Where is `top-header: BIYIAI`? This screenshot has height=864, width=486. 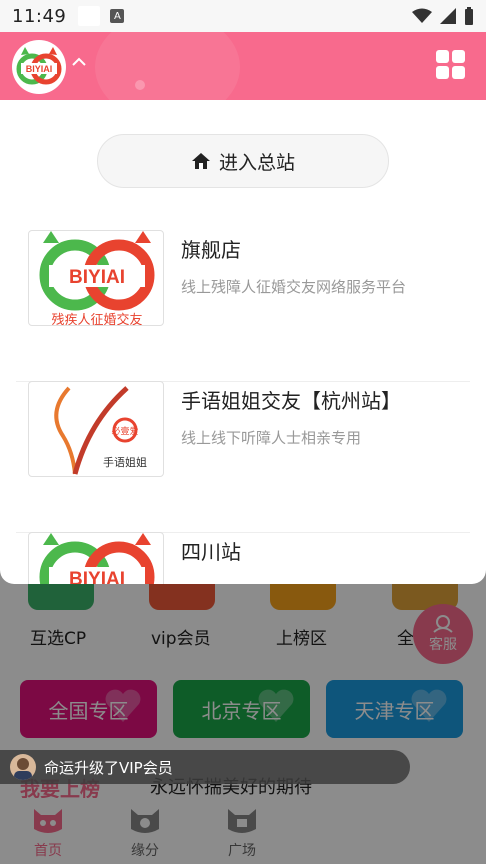
top-header: BIYIAI is located at coordinates (243, 66).